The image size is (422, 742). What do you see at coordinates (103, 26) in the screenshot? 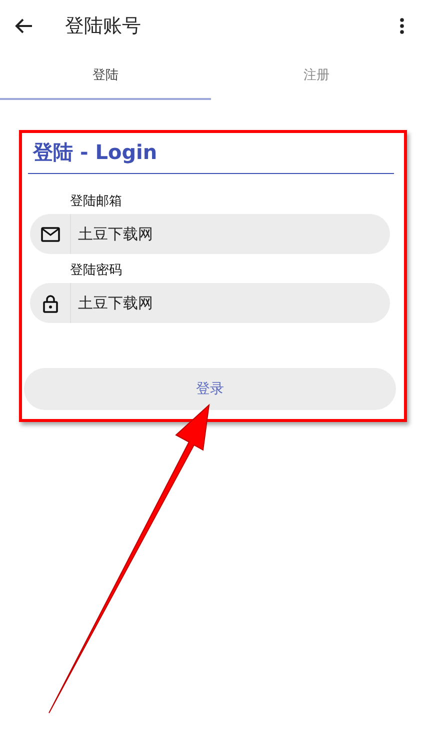
I see `screen-title: 登陆账号` at bounding box center [103, 26].